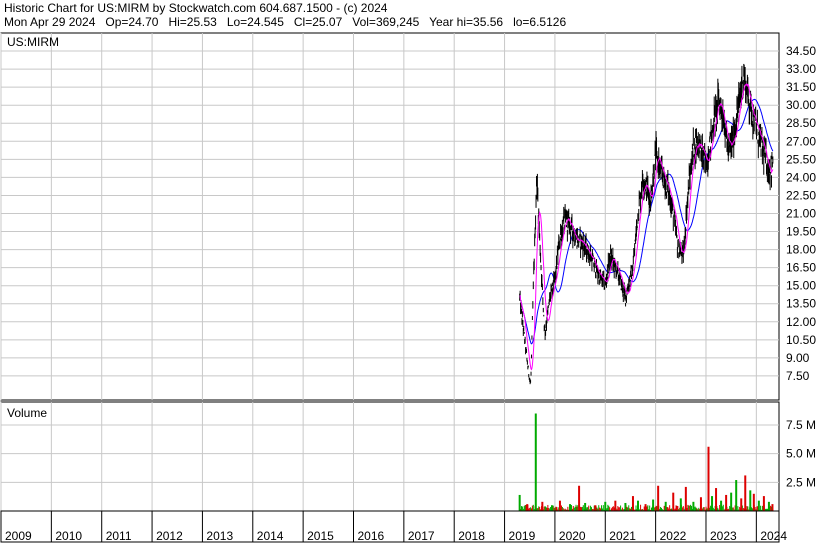 The width and height of the screenshot is (830, 543). I want to click on volume-tick-label: 2.5 M, so click(801, 482).